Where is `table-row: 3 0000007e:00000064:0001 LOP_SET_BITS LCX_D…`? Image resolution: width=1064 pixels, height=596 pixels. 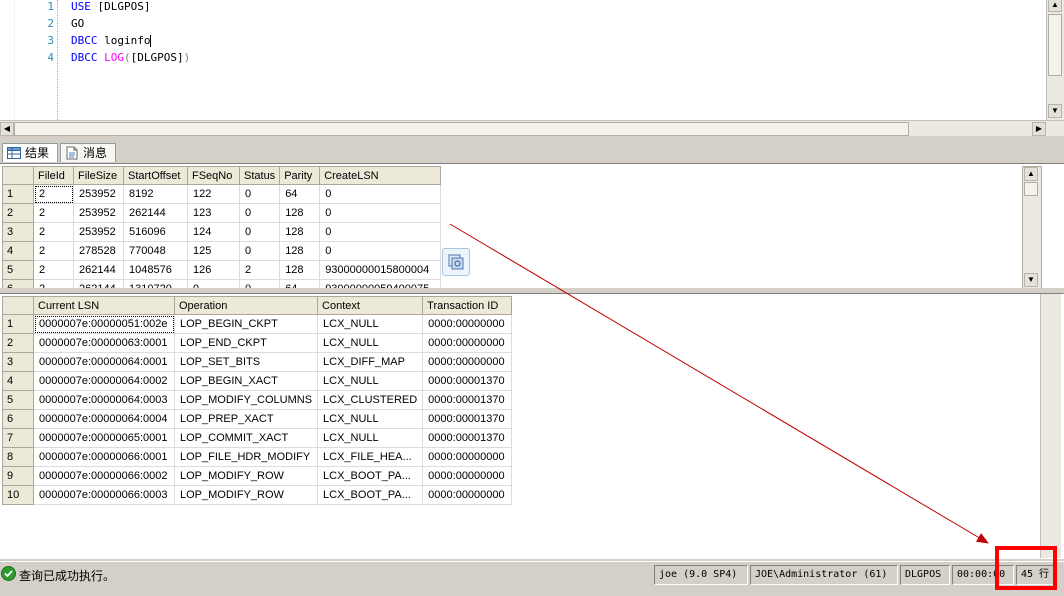
table-row: 3 0000007e:00000064:0001 LOP_SET_BITS LCX_D… is located at coordinates (257, 362).